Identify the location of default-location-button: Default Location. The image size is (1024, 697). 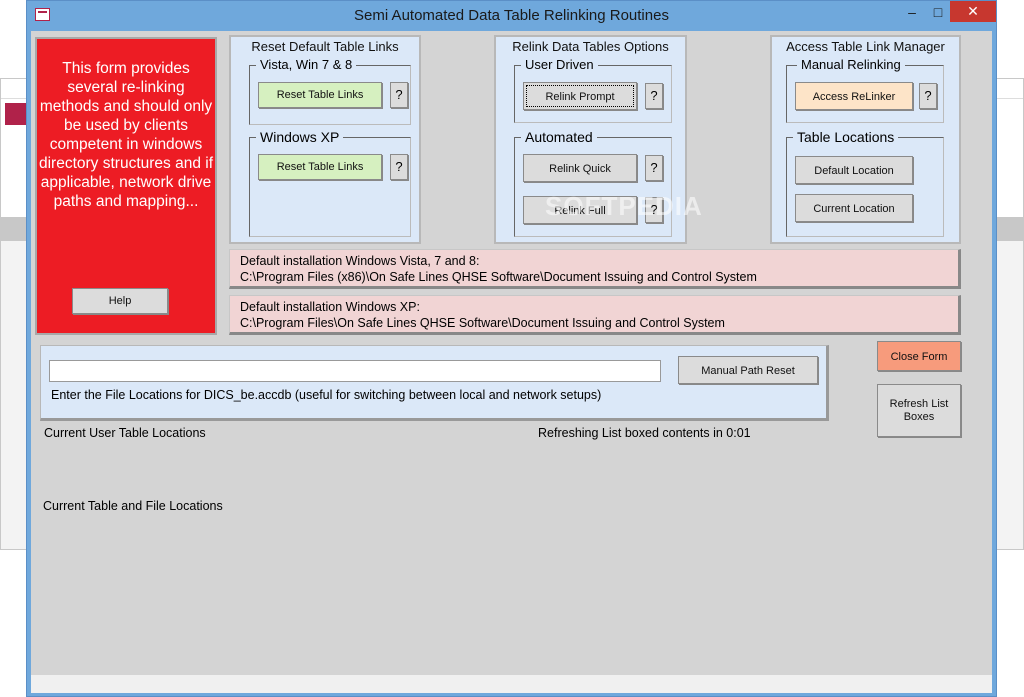
(854, 170).